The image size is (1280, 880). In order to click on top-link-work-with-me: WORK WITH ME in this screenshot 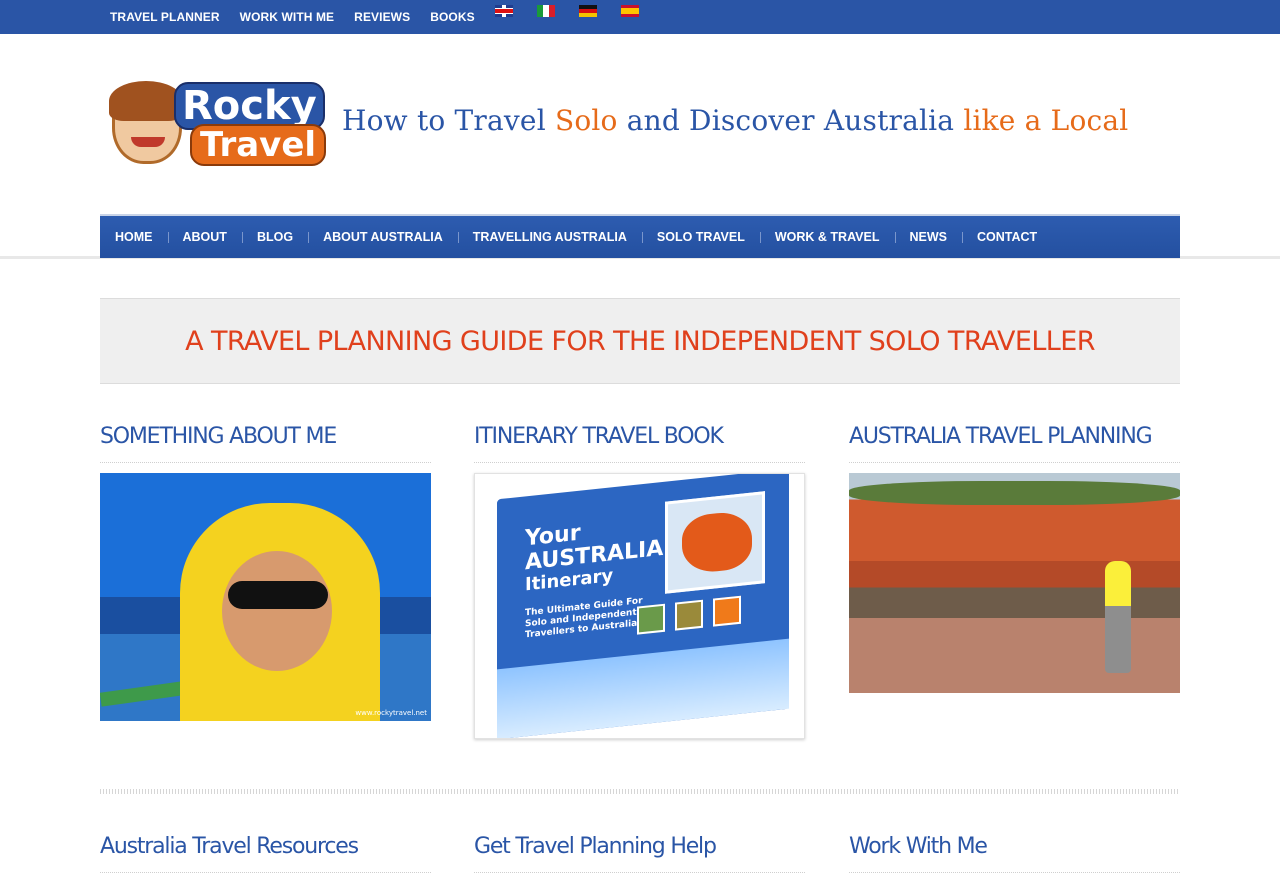, I will do `click(287, 17)`.